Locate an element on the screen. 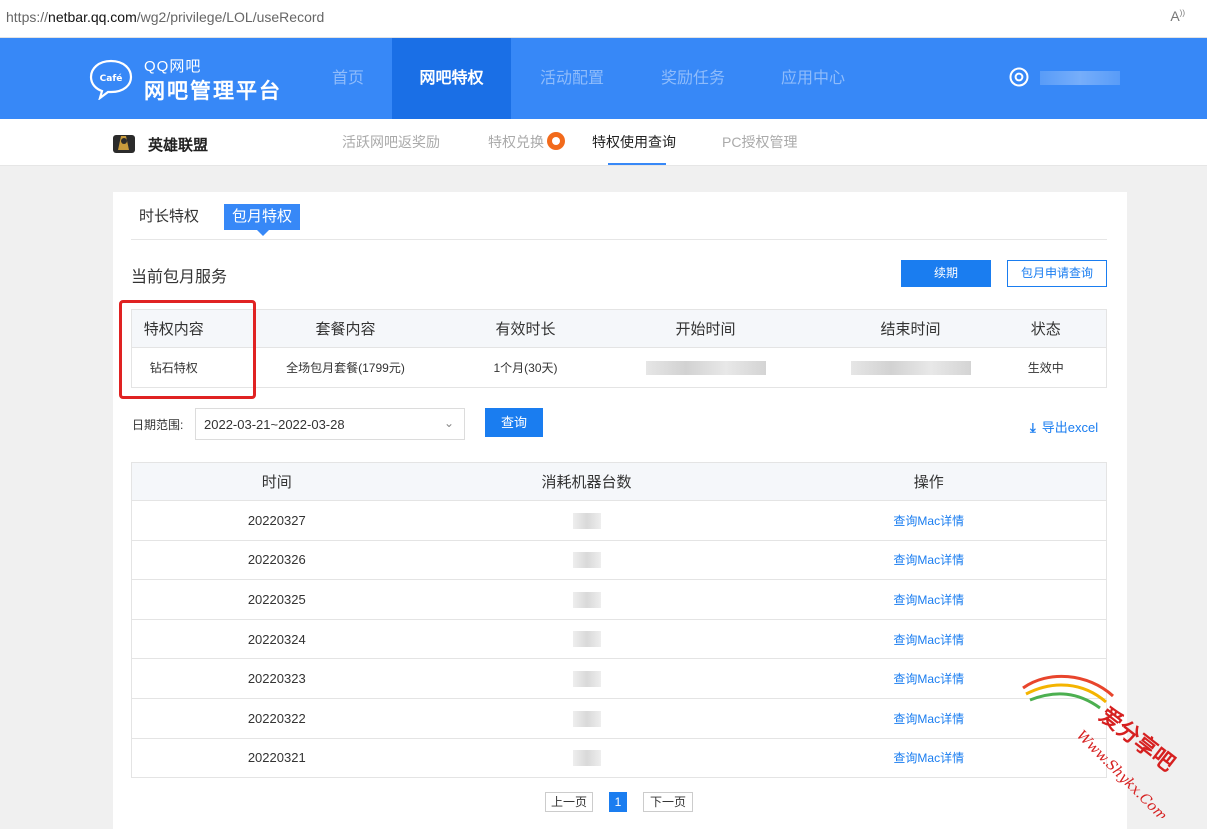 Image resolution: width=1207 pixels, height=829 pixels. tab-duration-privilege: 时长特权 is located at coordinates (169, 217).